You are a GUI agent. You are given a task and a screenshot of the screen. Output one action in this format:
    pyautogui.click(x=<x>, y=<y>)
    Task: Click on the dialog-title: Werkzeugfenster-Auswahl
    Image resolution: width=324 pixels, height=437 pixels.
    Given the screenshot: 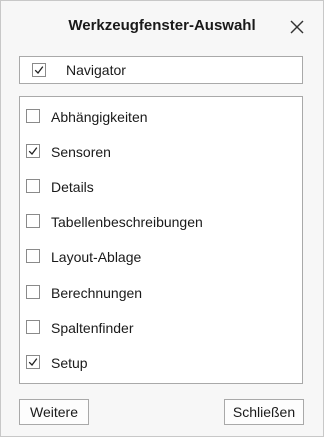 What is the action you would take?
    pyautogui.click(x=162, y=25)
    